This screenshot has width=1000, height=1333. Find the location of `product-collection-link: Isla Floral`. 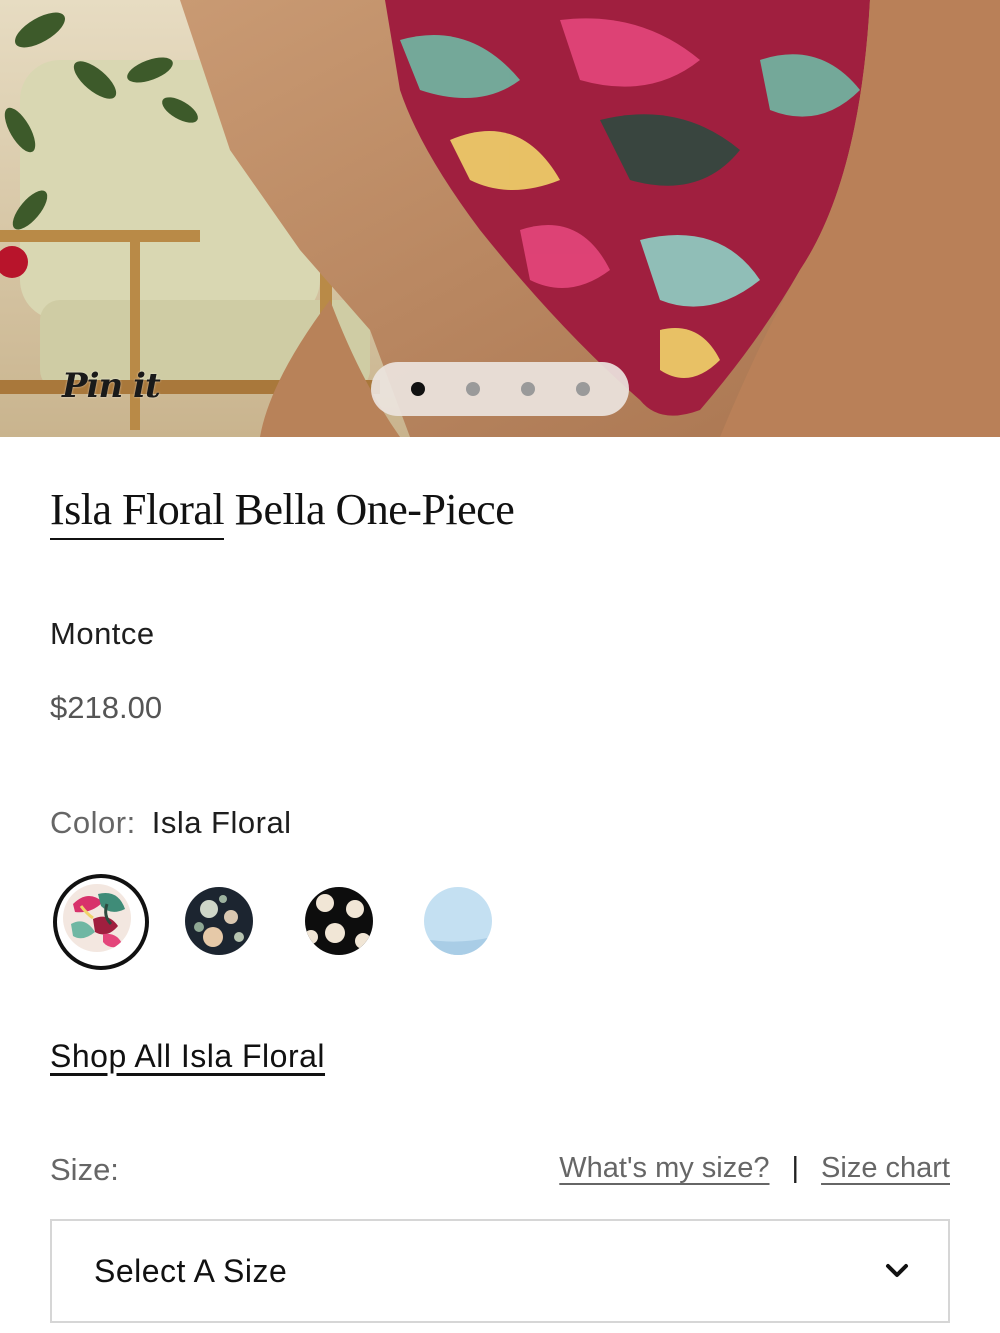

product-collection-link: Isla Floral is located at coordinates (137, 512).